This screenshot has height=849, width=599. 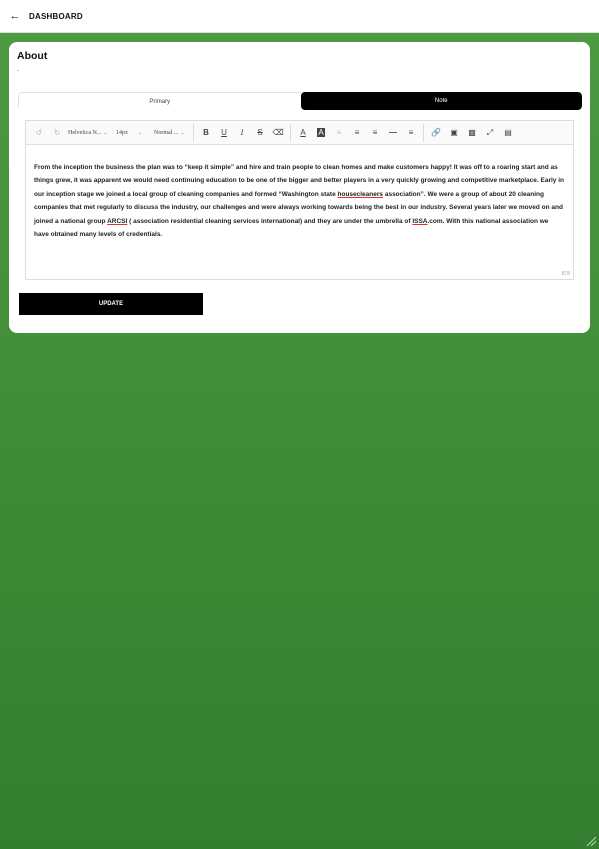 What do you see at coordinates (321, 133) in the screenshot?
I see `highlight-color-icon: A` at bounding box center [321, 133].